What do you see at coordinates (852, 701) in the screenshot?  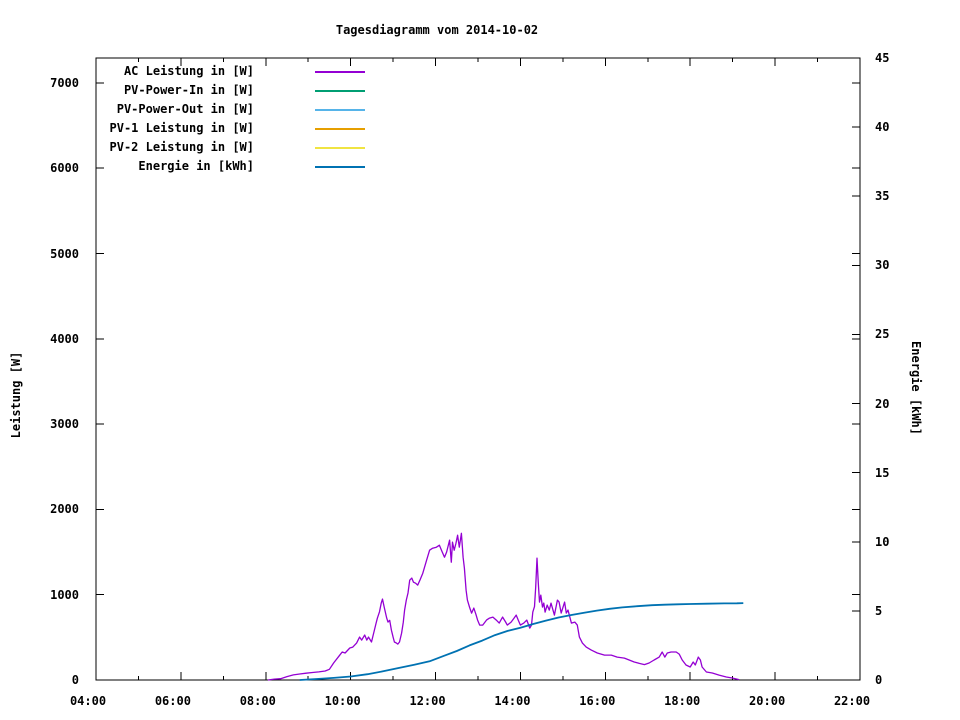 I see `x-tick-label: 22:00` at bounding box center [852, 701].